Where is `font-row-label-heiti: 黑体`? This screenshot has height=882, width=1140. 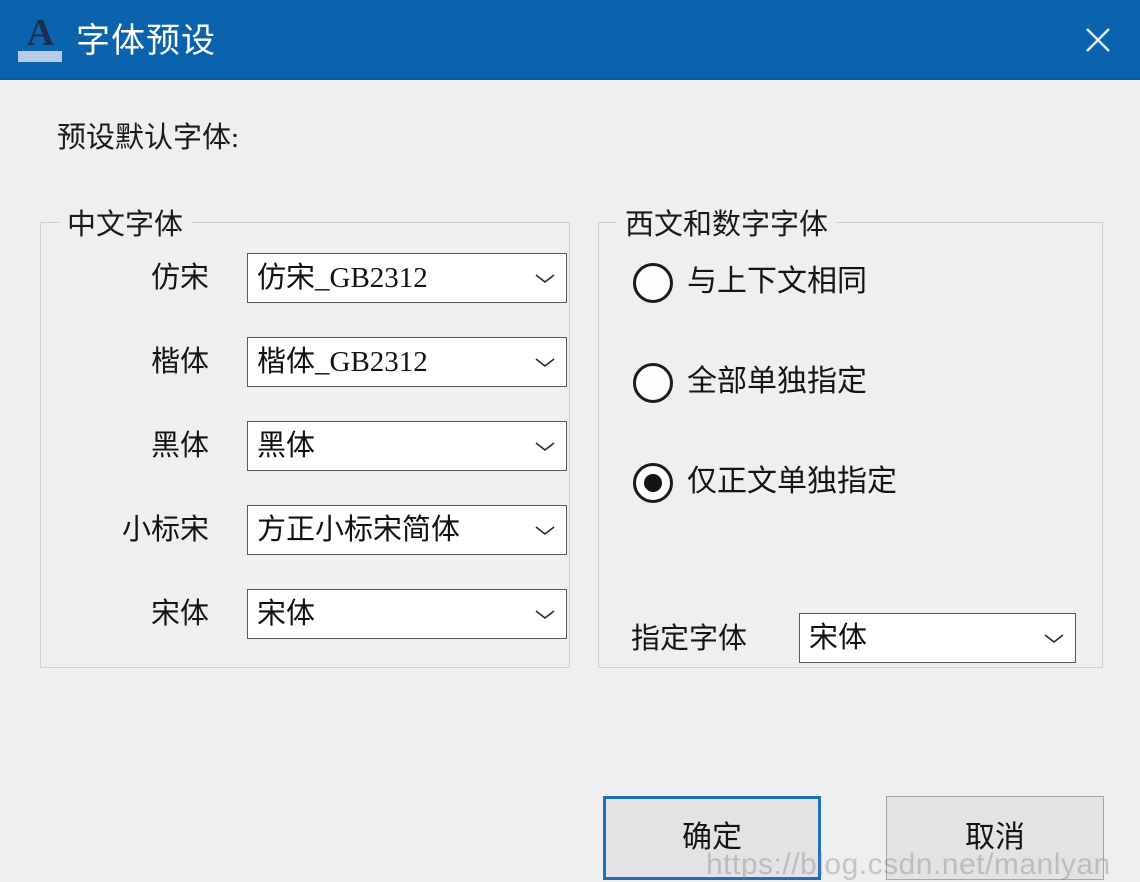
font-row-label-heiti: 黑体 is located at coordinates (179, 446).